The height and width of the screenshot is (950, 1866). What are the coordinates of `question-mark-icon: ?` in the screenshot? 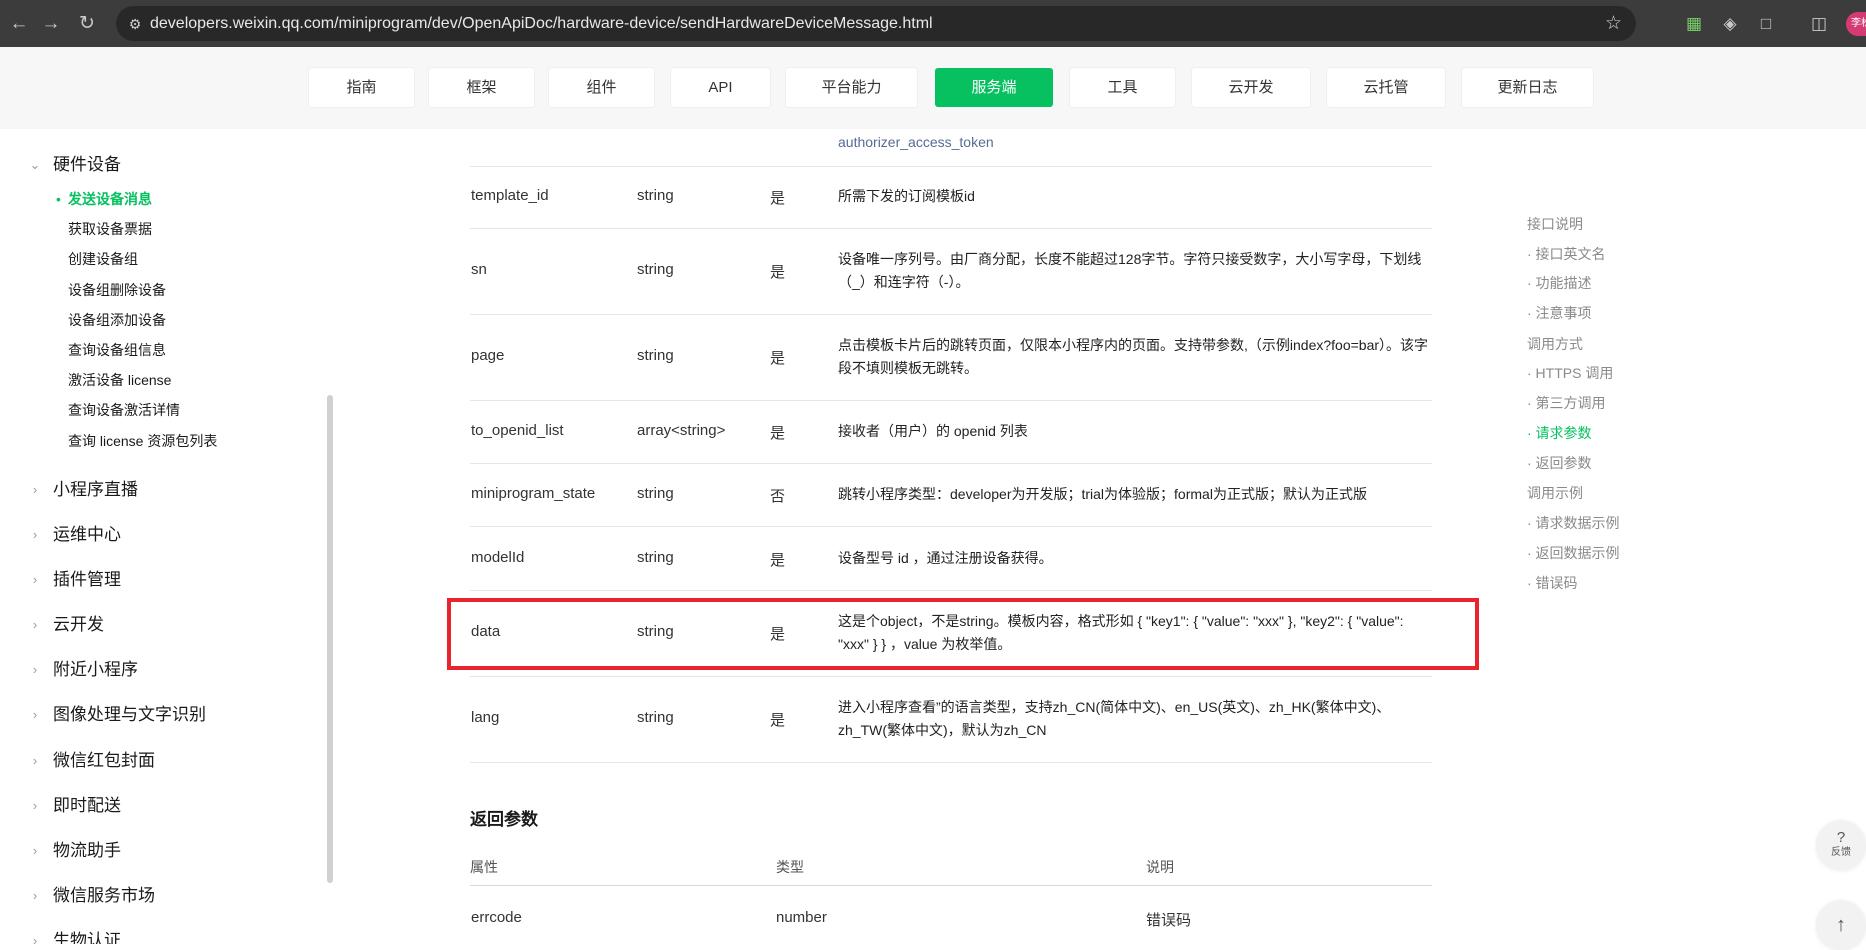 It's located at (1841, 837).